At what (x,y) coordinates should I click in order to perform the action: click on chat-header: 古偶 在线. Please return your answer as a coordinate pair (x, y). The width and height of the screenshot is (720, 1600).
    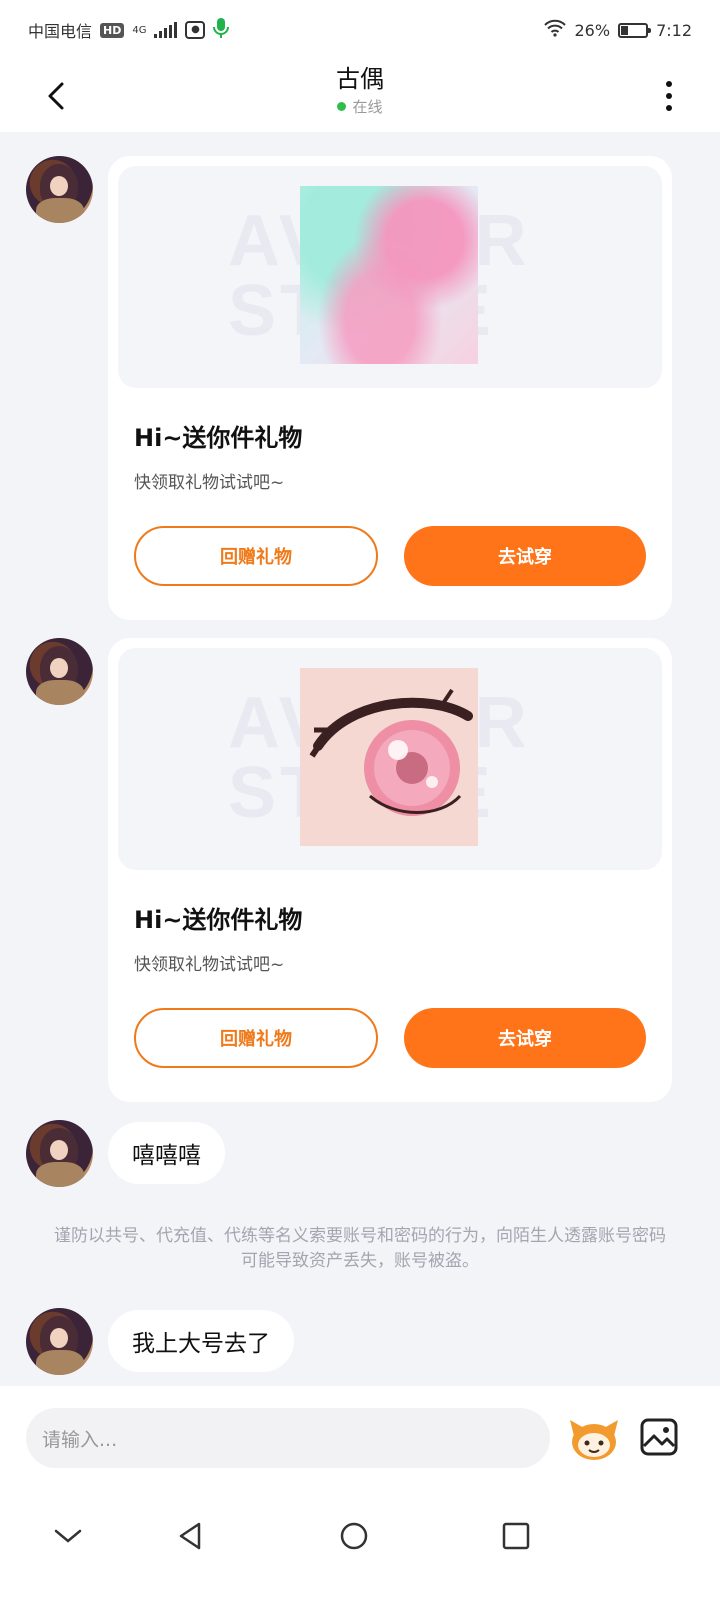
    Looking at the image, I should click on (360, 96).